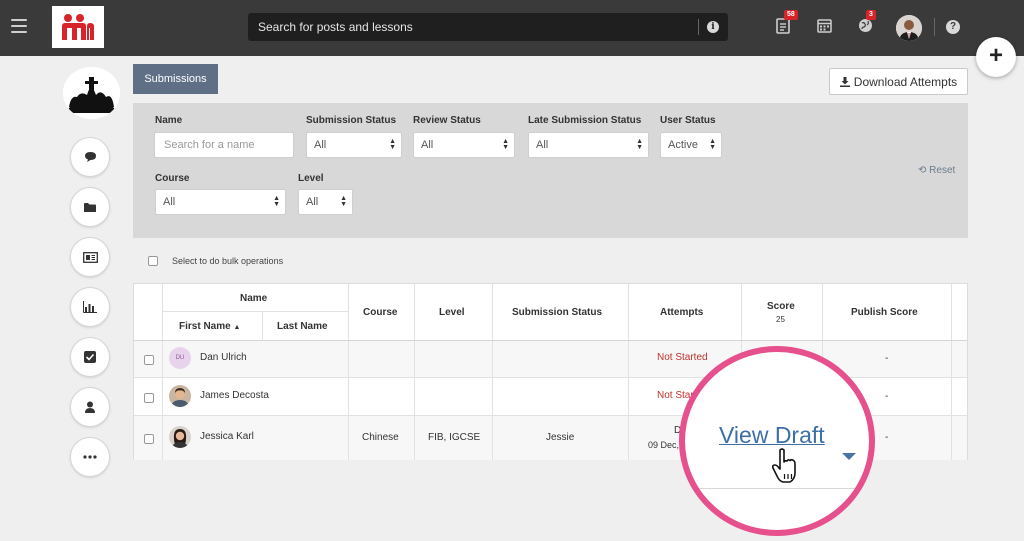 This screenshot has width=1024, height=541. I want to click on search-bar: i, so click(488, 27).